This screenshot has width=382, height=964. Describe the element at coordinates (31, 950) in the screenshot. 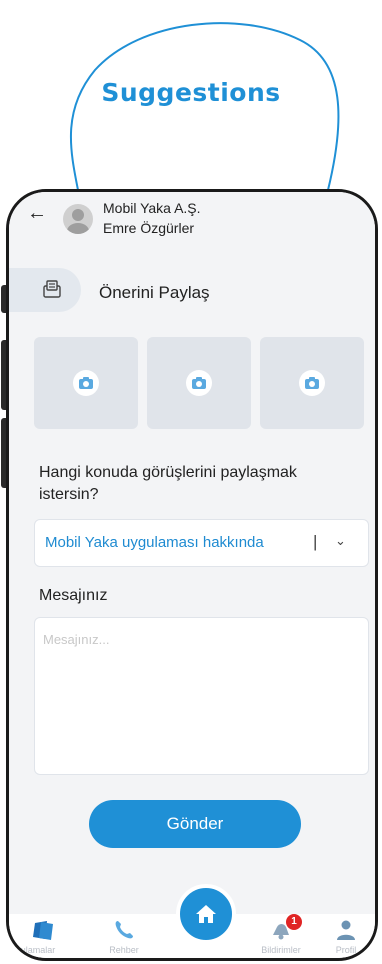

I see `nav-label-apps: Uygulamalar` at that location.